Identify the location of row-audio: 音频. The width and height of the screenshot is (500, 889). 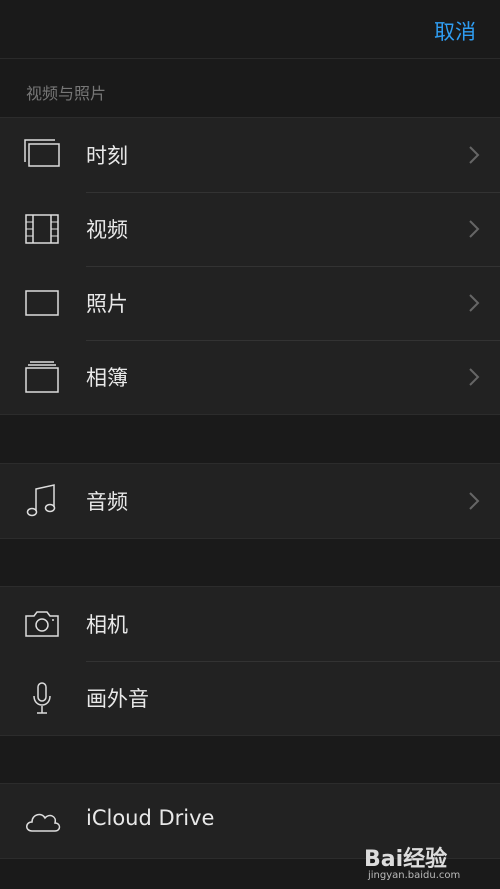
(250, 501).